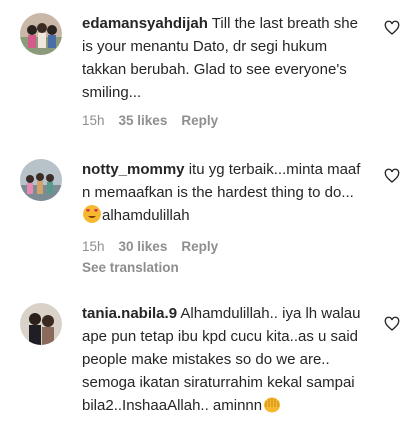  I want to click on username: tania.nabila.9, so click(129, 313).